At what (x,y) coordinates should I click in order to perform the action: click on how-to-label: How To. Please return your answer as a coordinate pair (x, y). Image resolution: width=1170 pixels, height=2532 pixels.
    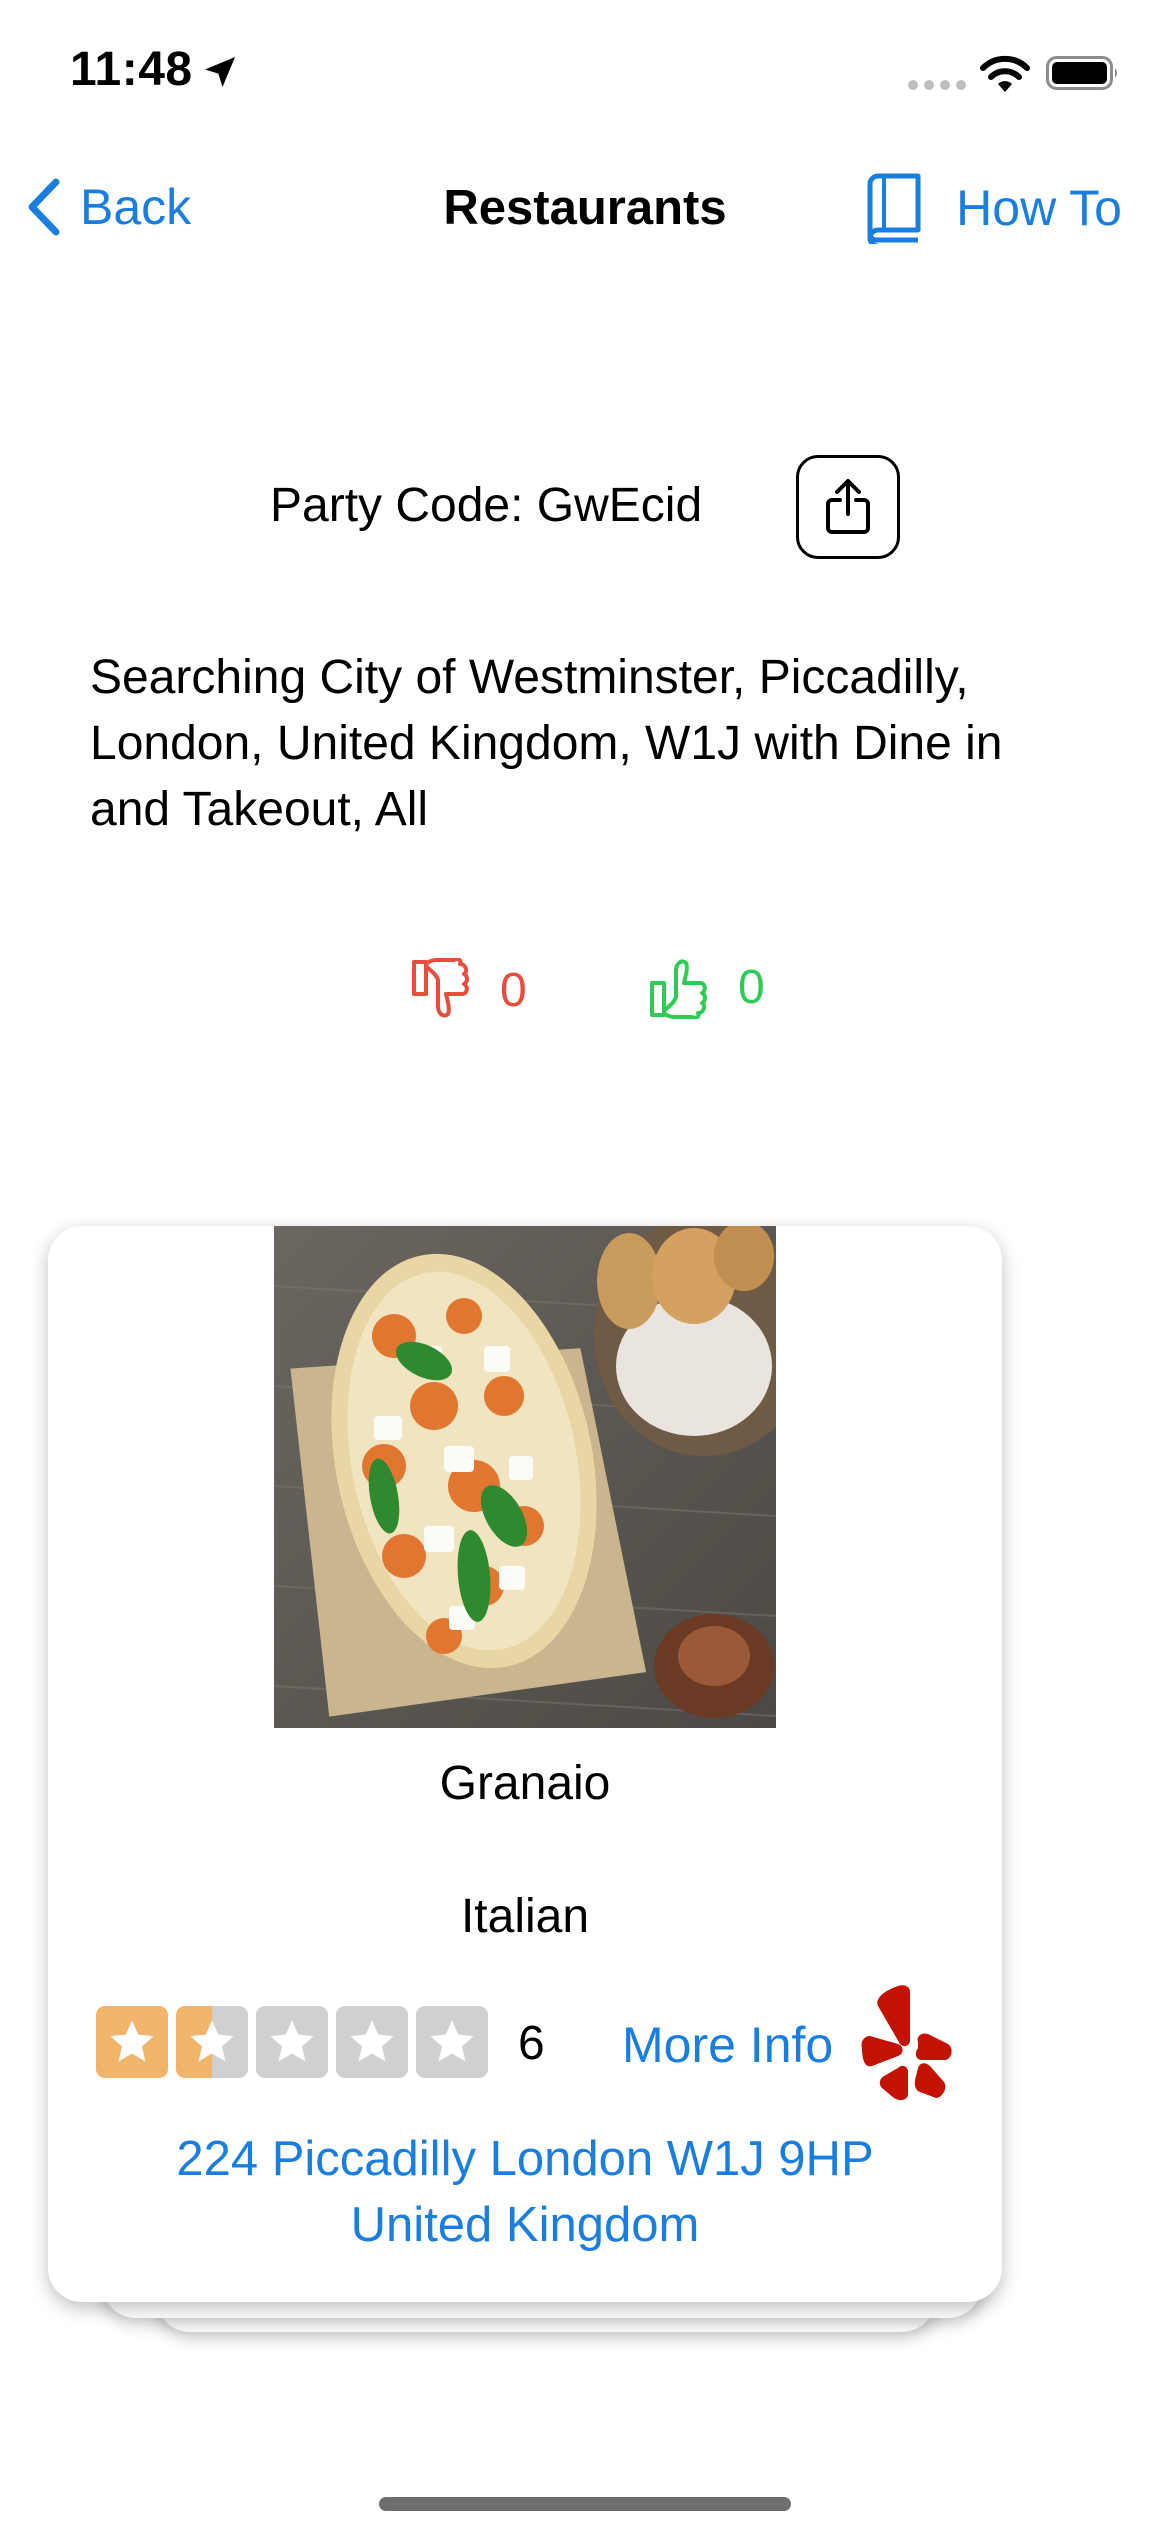
    Looking at the image, I should click on (1039, 208).